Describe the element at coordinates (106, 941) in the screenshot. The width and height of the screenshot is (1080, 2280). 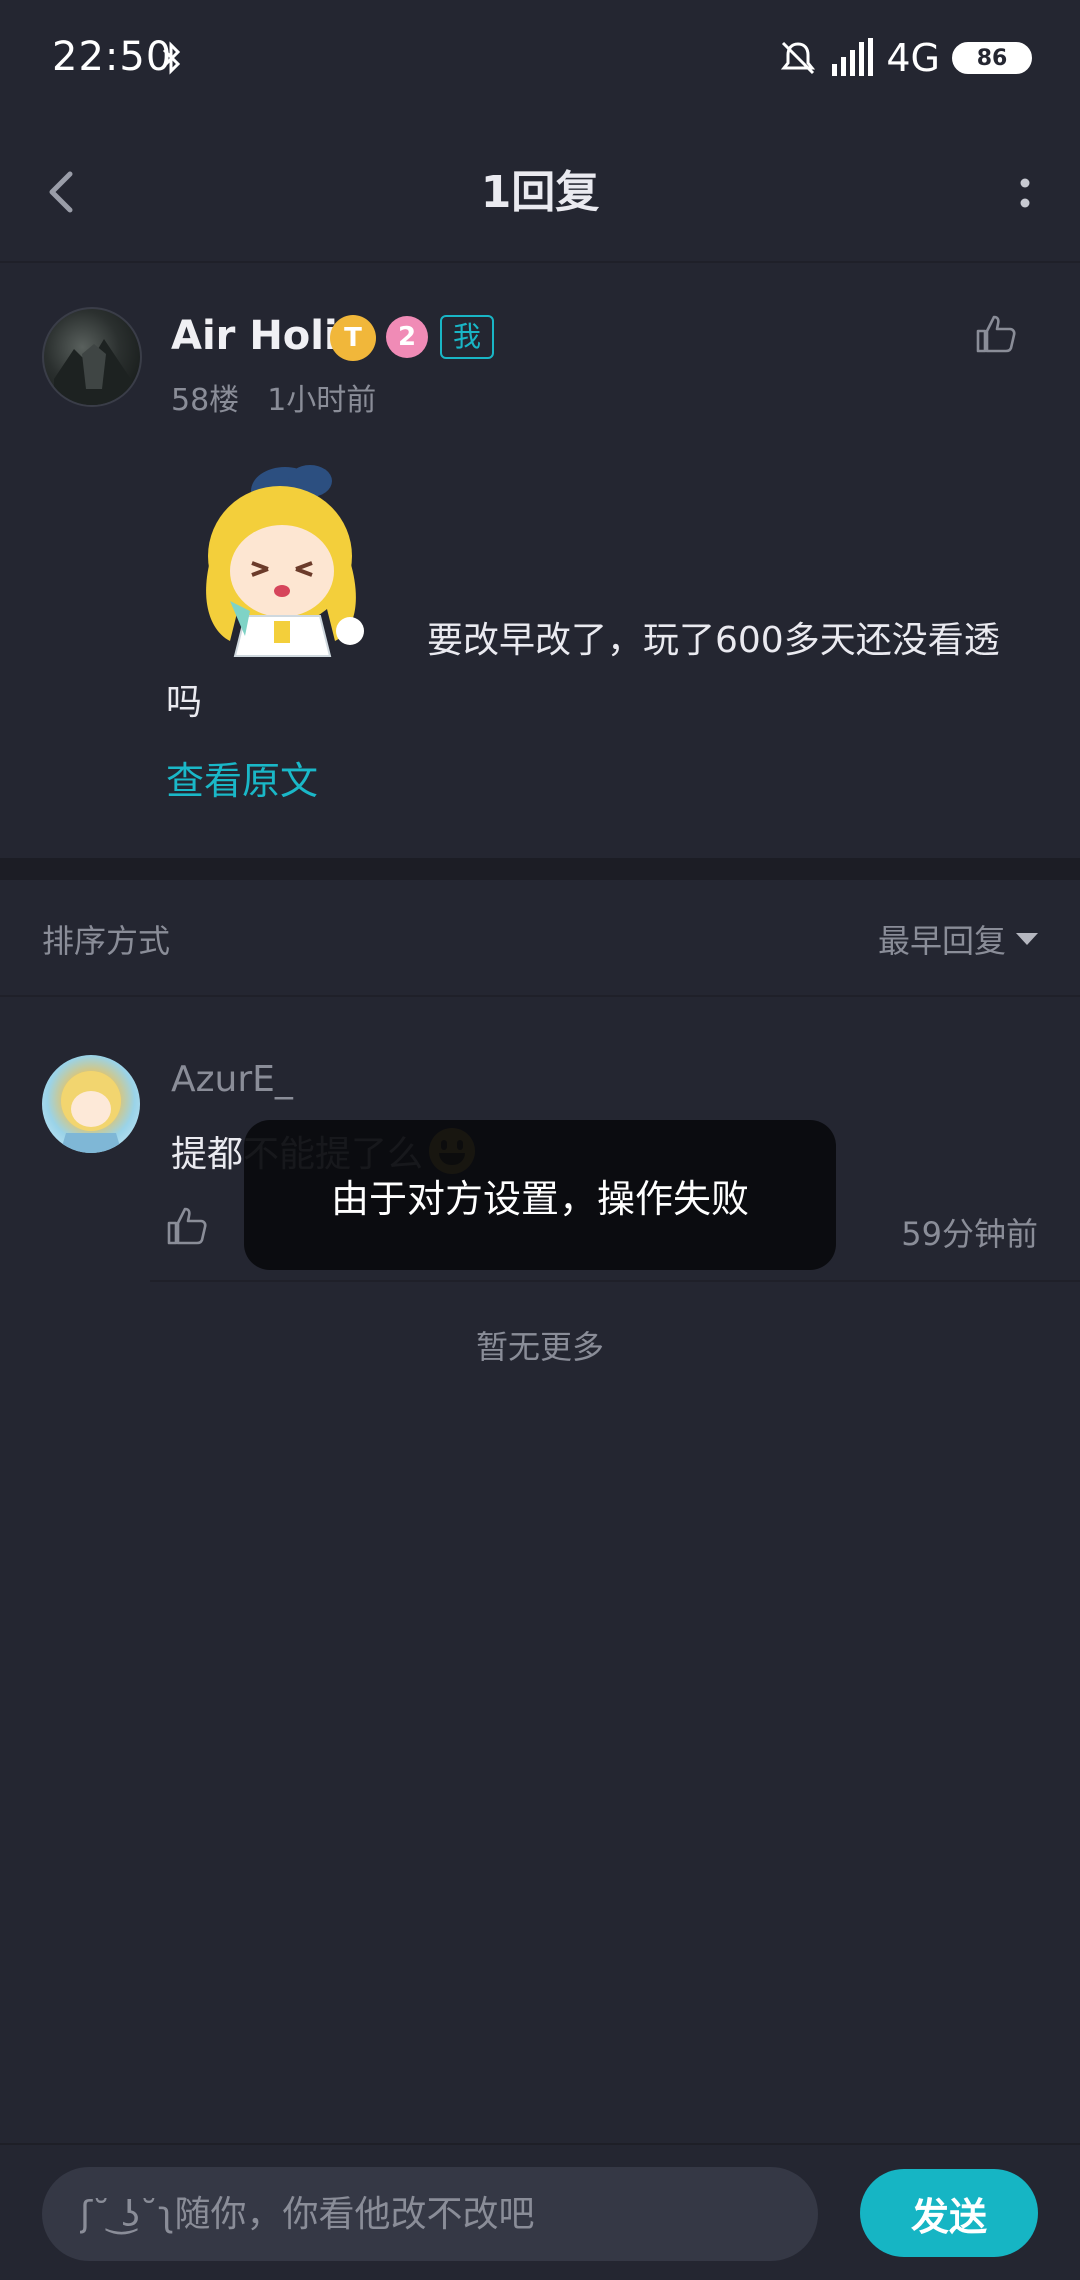
I see `sort-label: 排序方式` at that location.